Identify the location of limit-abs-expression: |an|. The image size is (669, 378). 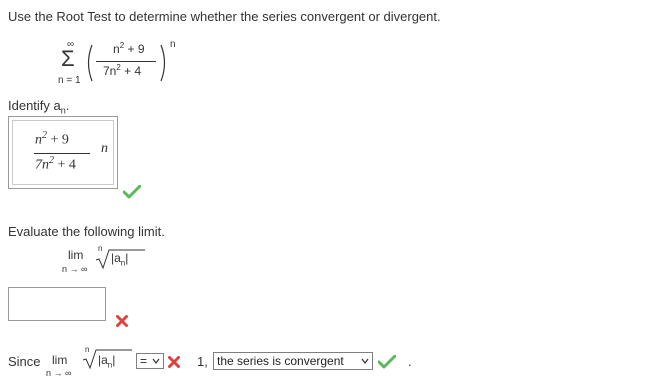
(120, 259).